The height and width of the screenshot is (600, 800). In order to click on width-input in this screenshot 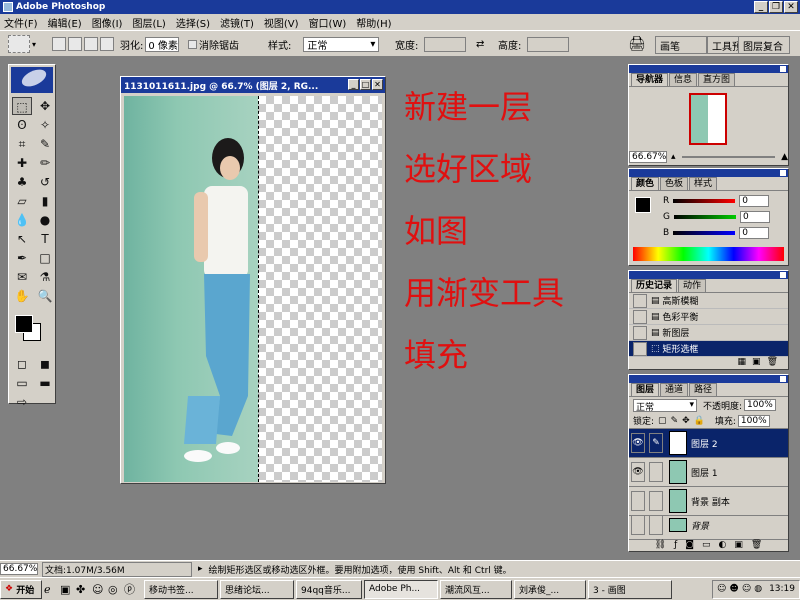, I will do `click(445, 44)`.